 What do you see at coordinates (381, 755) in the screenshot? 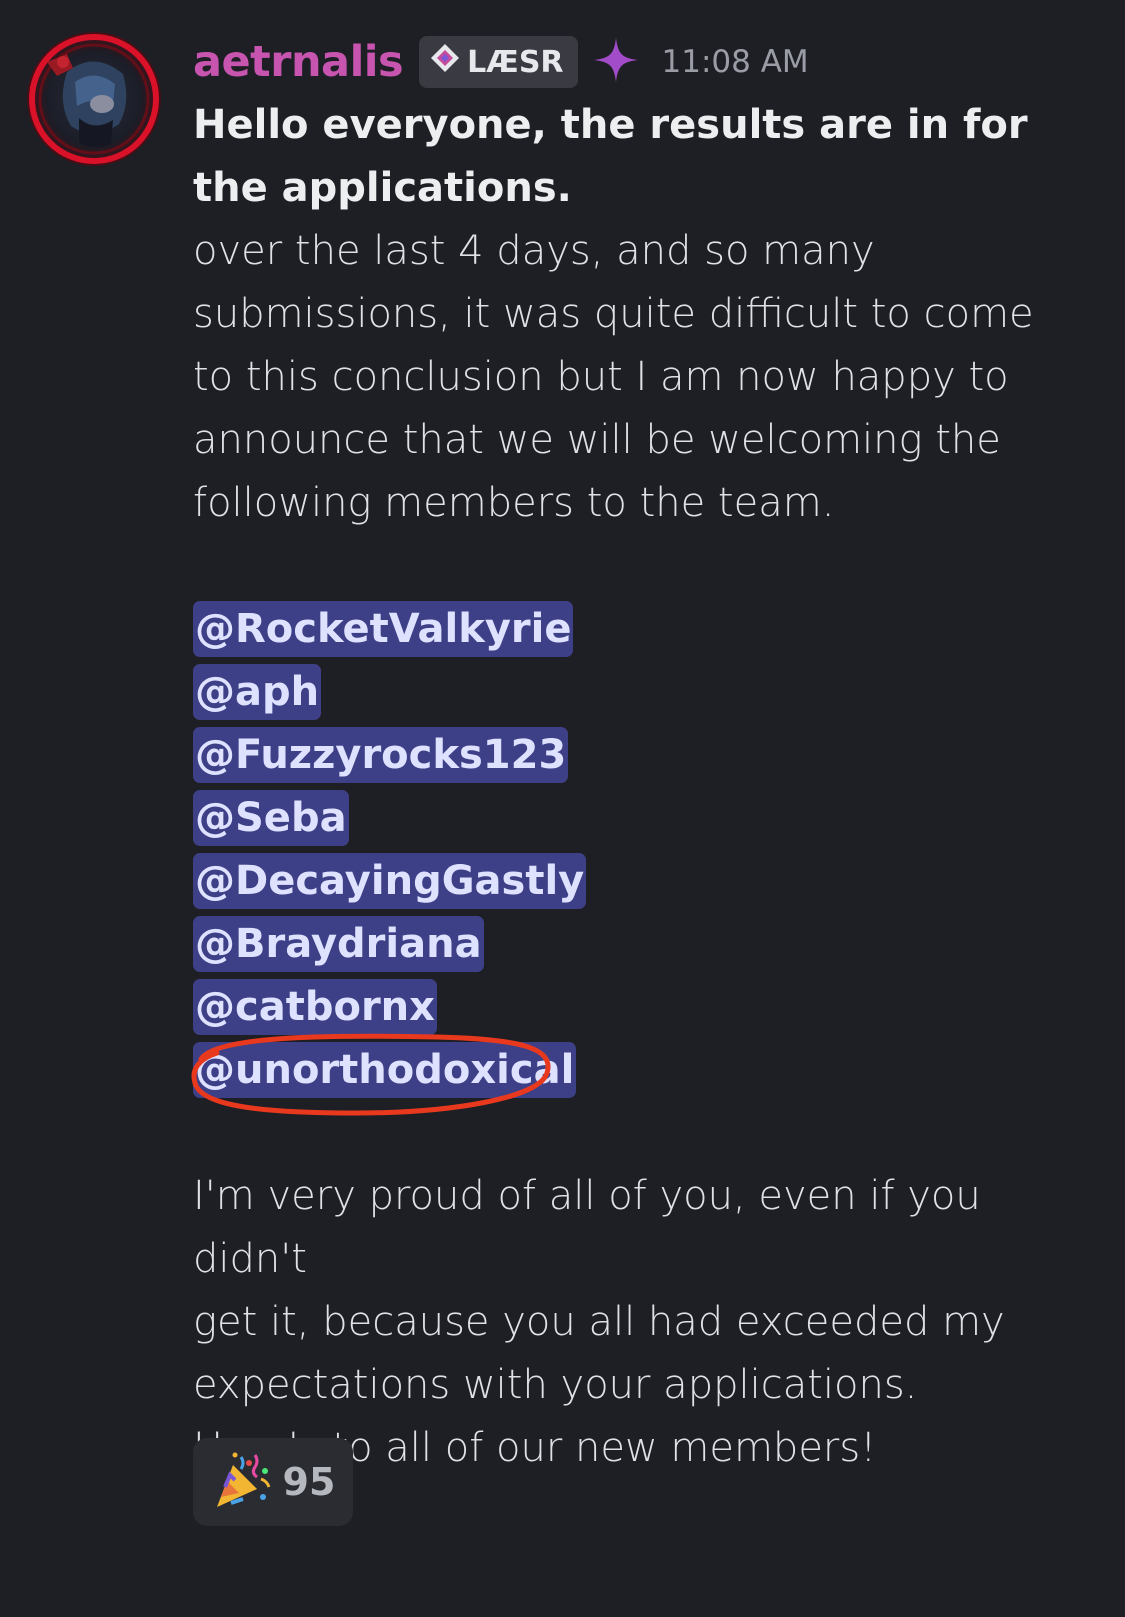
I see `user-mention: @Fuzzyrocks123` at bounding box center [381, 755].